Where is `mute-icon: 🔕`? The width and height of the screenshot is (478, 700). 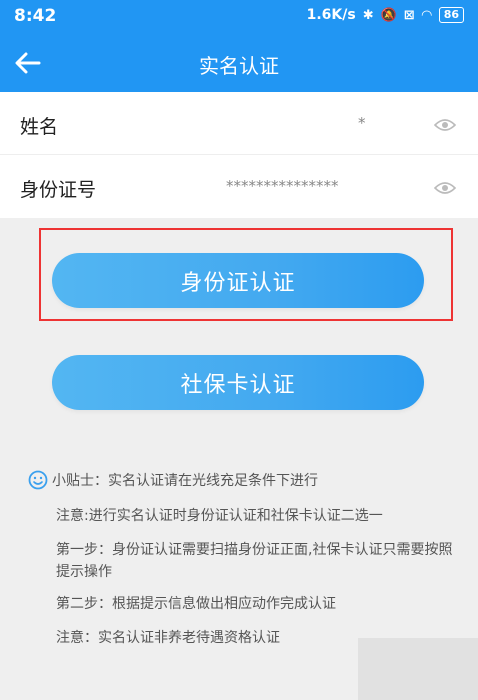
mute-icon: 🔕 is located at coordinates (388, 15).